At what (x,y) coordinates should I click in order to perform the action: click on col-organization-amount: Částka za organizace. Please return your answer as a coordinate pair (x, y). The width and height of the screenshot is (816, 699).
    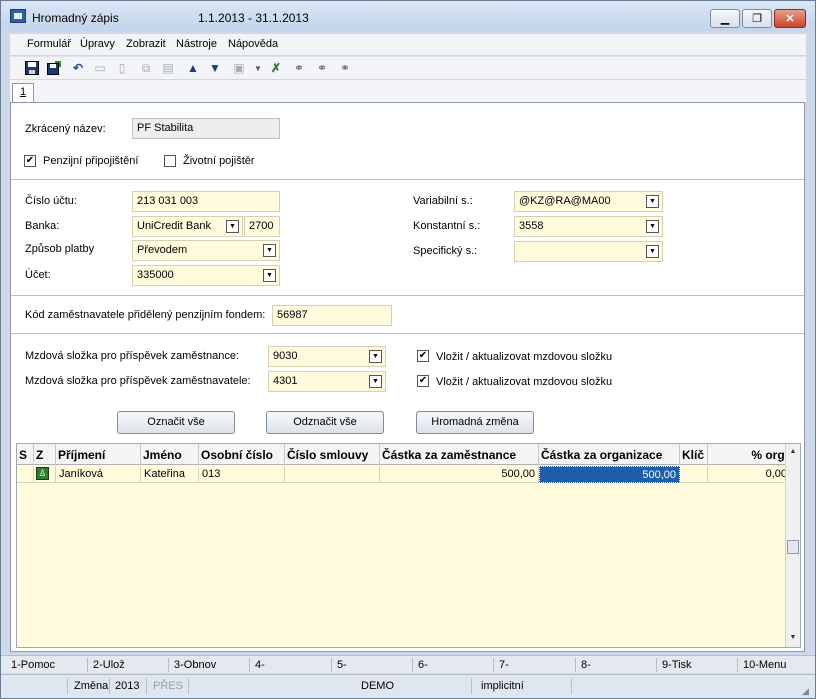
    Looking at the image, I should click on (609, 454).